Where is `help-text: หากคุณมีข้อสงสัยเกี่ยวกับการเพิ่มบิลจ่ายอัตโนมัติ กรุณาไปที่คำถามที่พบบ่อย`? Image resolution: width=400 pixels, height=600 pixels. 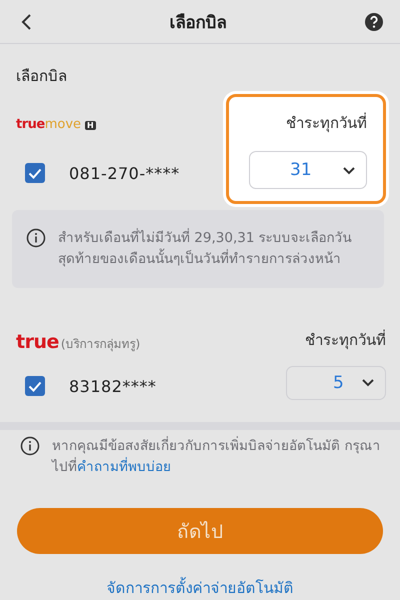
help-text: หากคุณมีข้อสงสัยเกี่ยวกับการเพิ่มบิลจ่ายอัตโนมัติ กรุณาไปที่คำถามที่พบบ่อย is located at coordinates (217, 457).